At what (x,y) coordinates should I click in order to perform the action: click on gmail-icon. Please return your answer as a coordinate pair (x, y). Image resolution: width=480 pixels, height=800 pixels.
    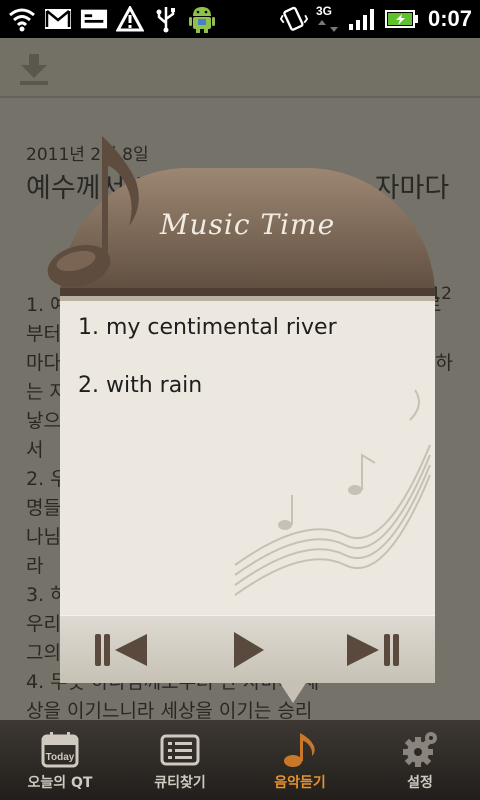
    Looking at the image, I should click on (58, 19).